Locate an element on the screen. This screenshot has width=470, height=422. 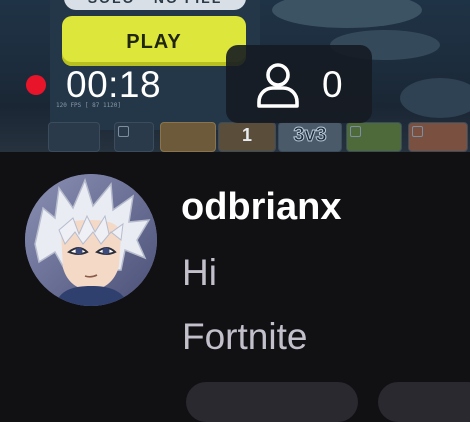
live-indicator-icon is located at coordinates (36, 85).